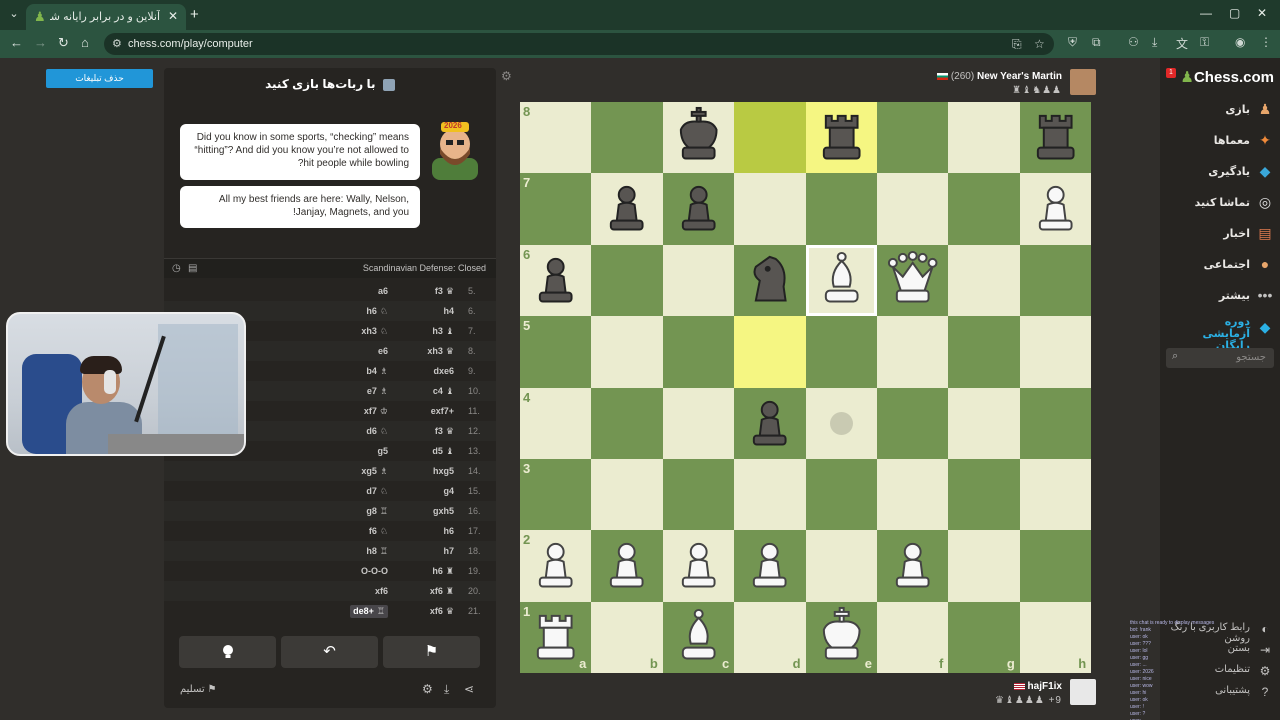  I want to click on black-move: de8+ ♖, so click(369, 611).